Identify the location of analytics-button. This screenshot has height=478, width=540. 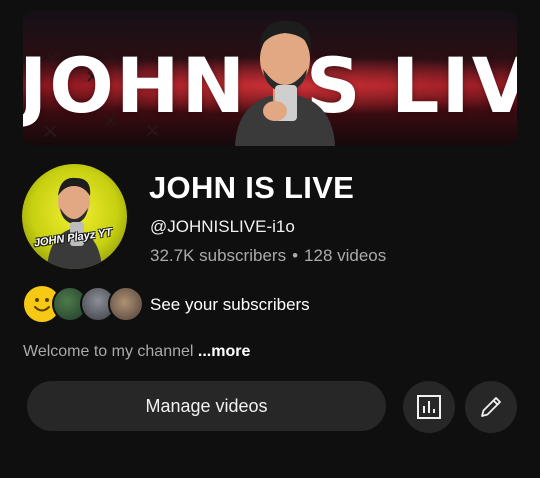
(429, 407).